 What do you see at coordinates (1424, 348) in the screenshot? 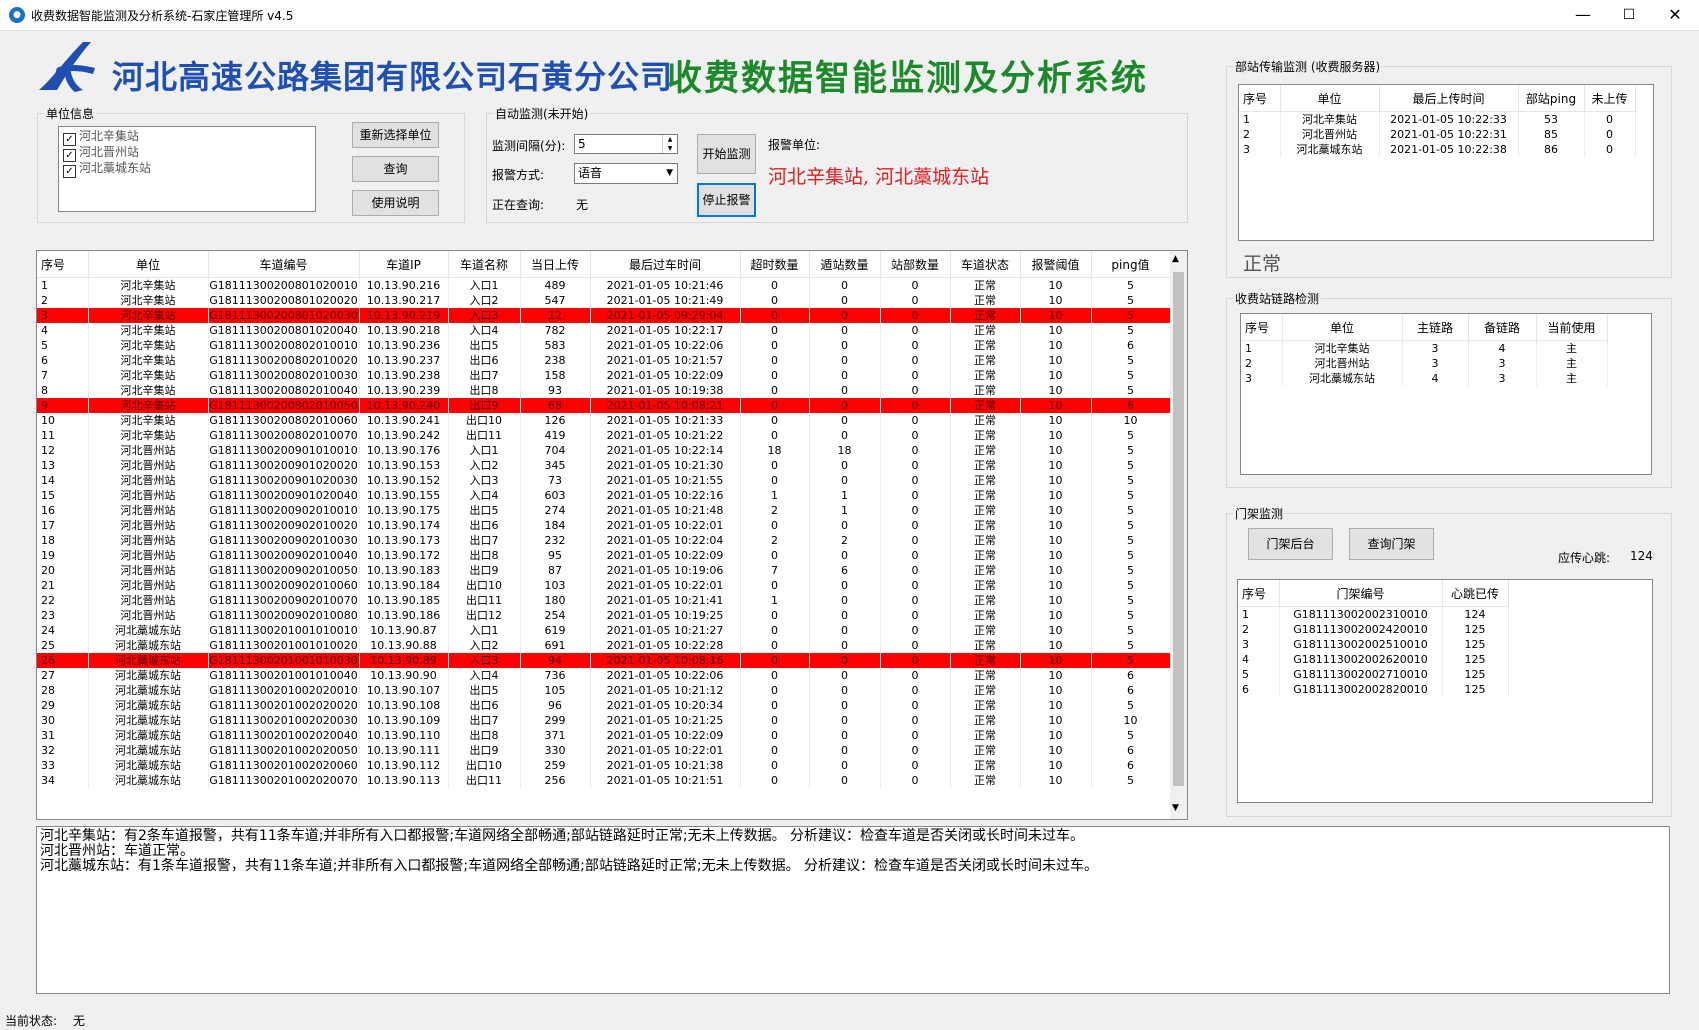
I see `table-row: 1 河北辛集站 3 4 主` at bounding box center [1424, 348].